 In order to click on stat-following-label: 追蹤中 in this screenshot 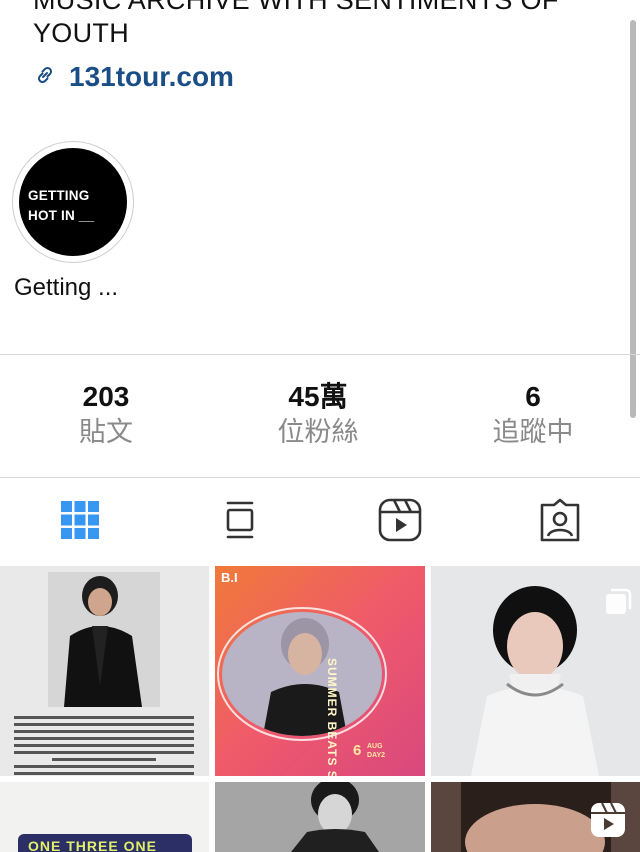, I will do `click(533, 432)`.